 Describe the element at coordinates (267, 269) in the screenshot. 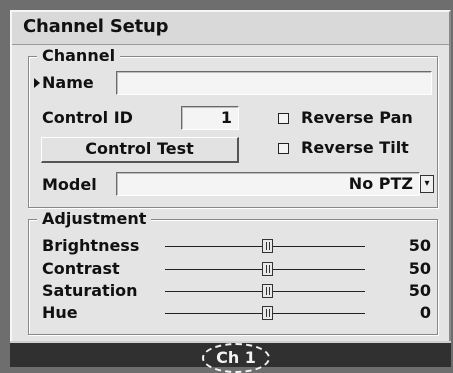

I see `contrast-slider-handle` at that location.